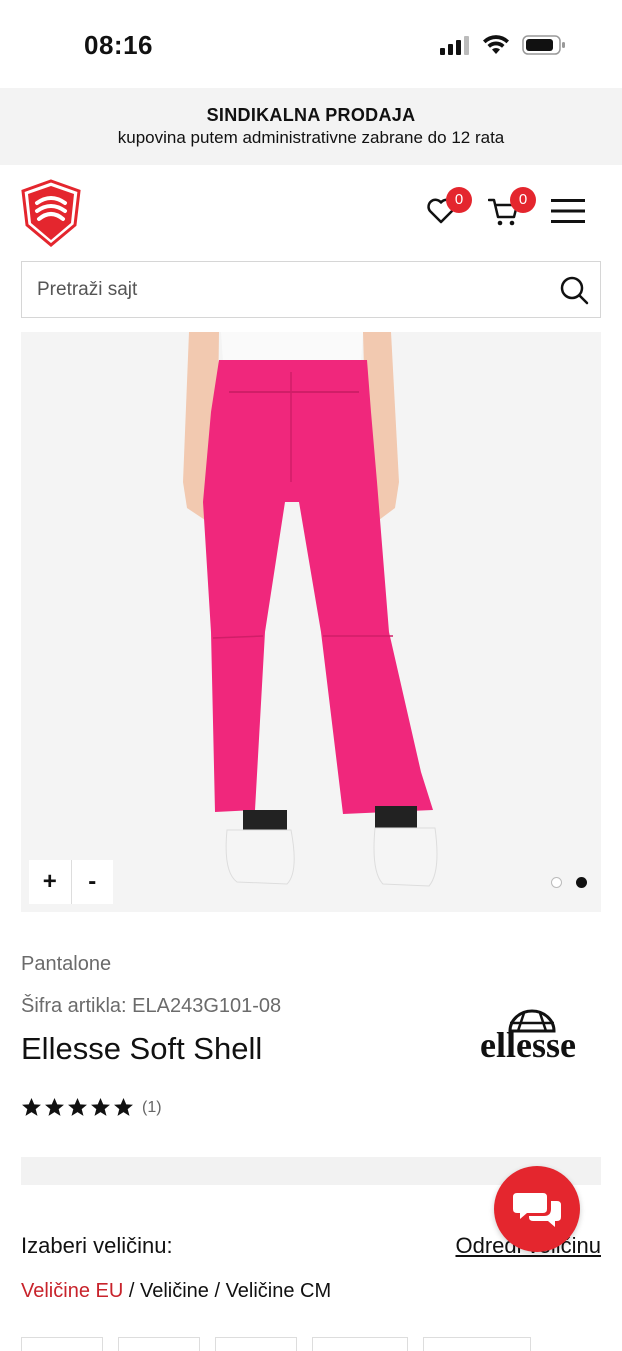  I want to click on zoom-out-button: -, so click(92, 882).